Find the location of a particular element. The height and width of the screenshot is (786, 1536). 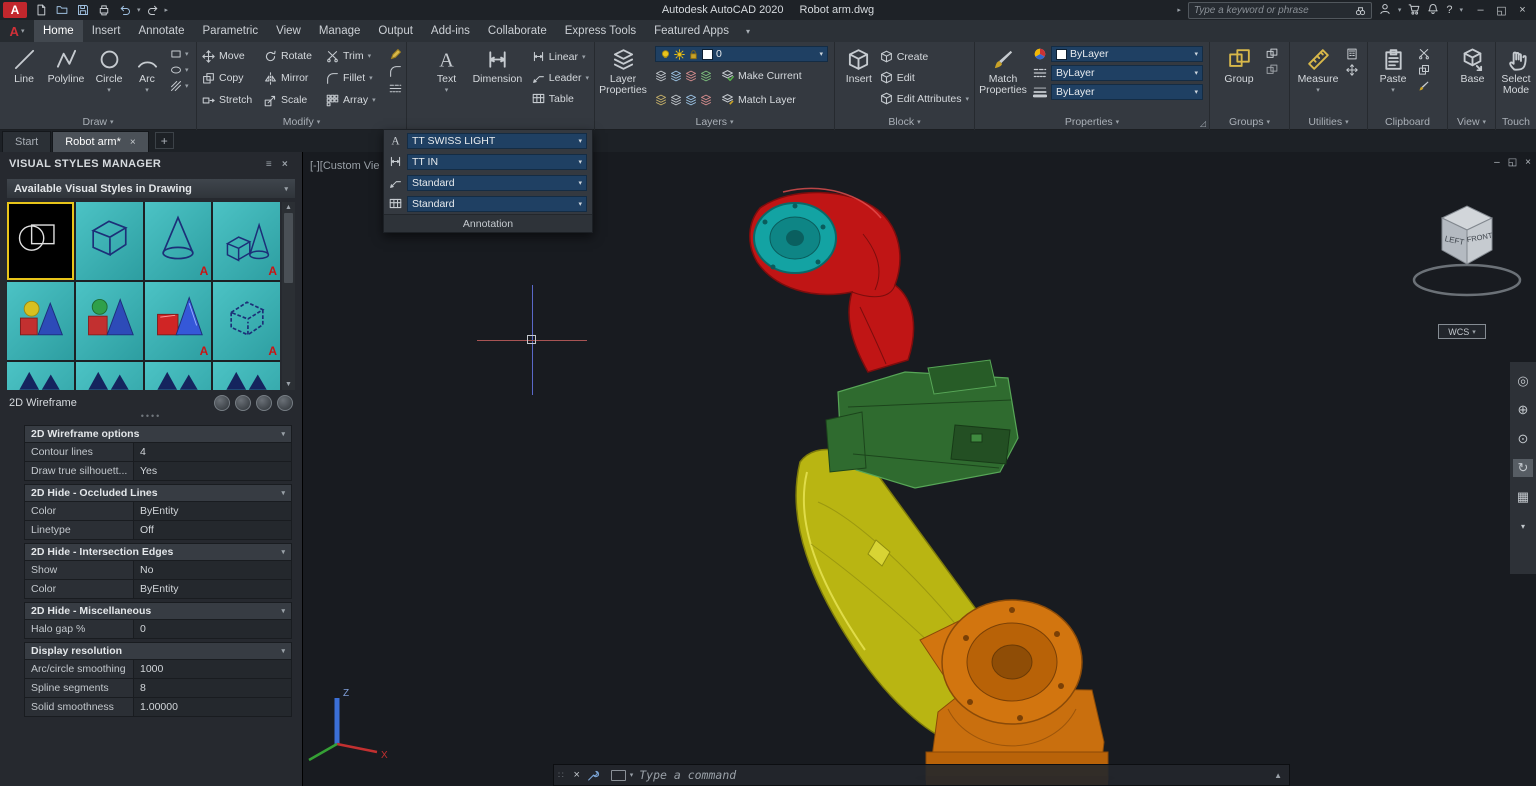

zoom-icon: ⊙ is located at coordinates (1523, 439).